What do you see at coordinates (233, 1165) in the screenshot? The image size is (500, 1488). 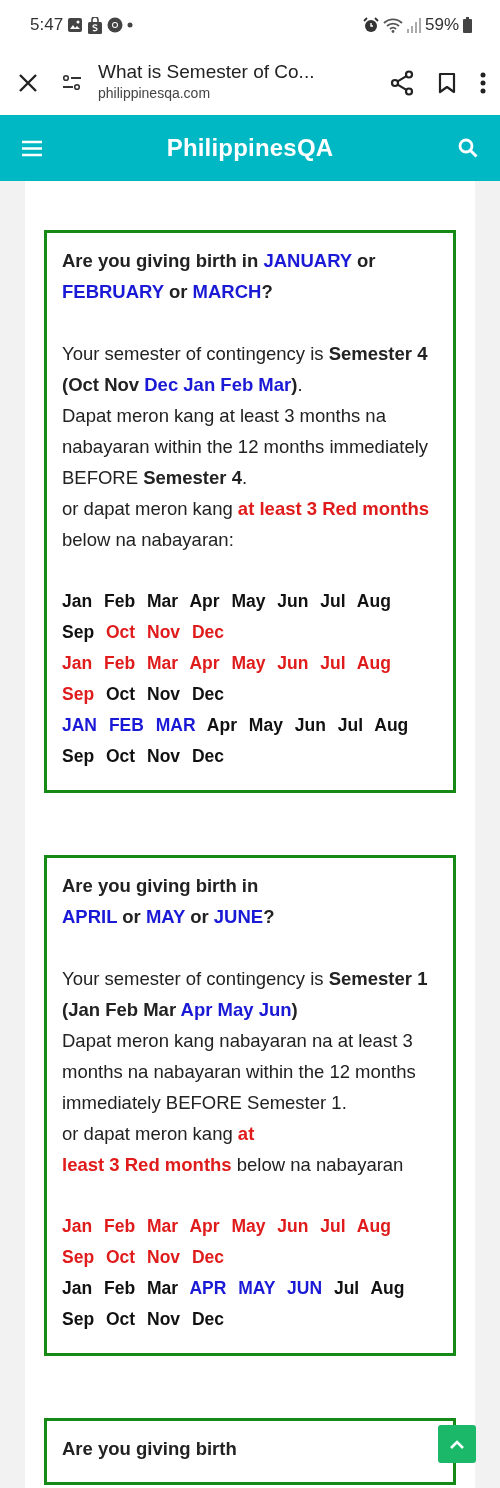 I see `paragraph-text: least 3 Red months below na nabayaran` at bounding box center [233, 1165].